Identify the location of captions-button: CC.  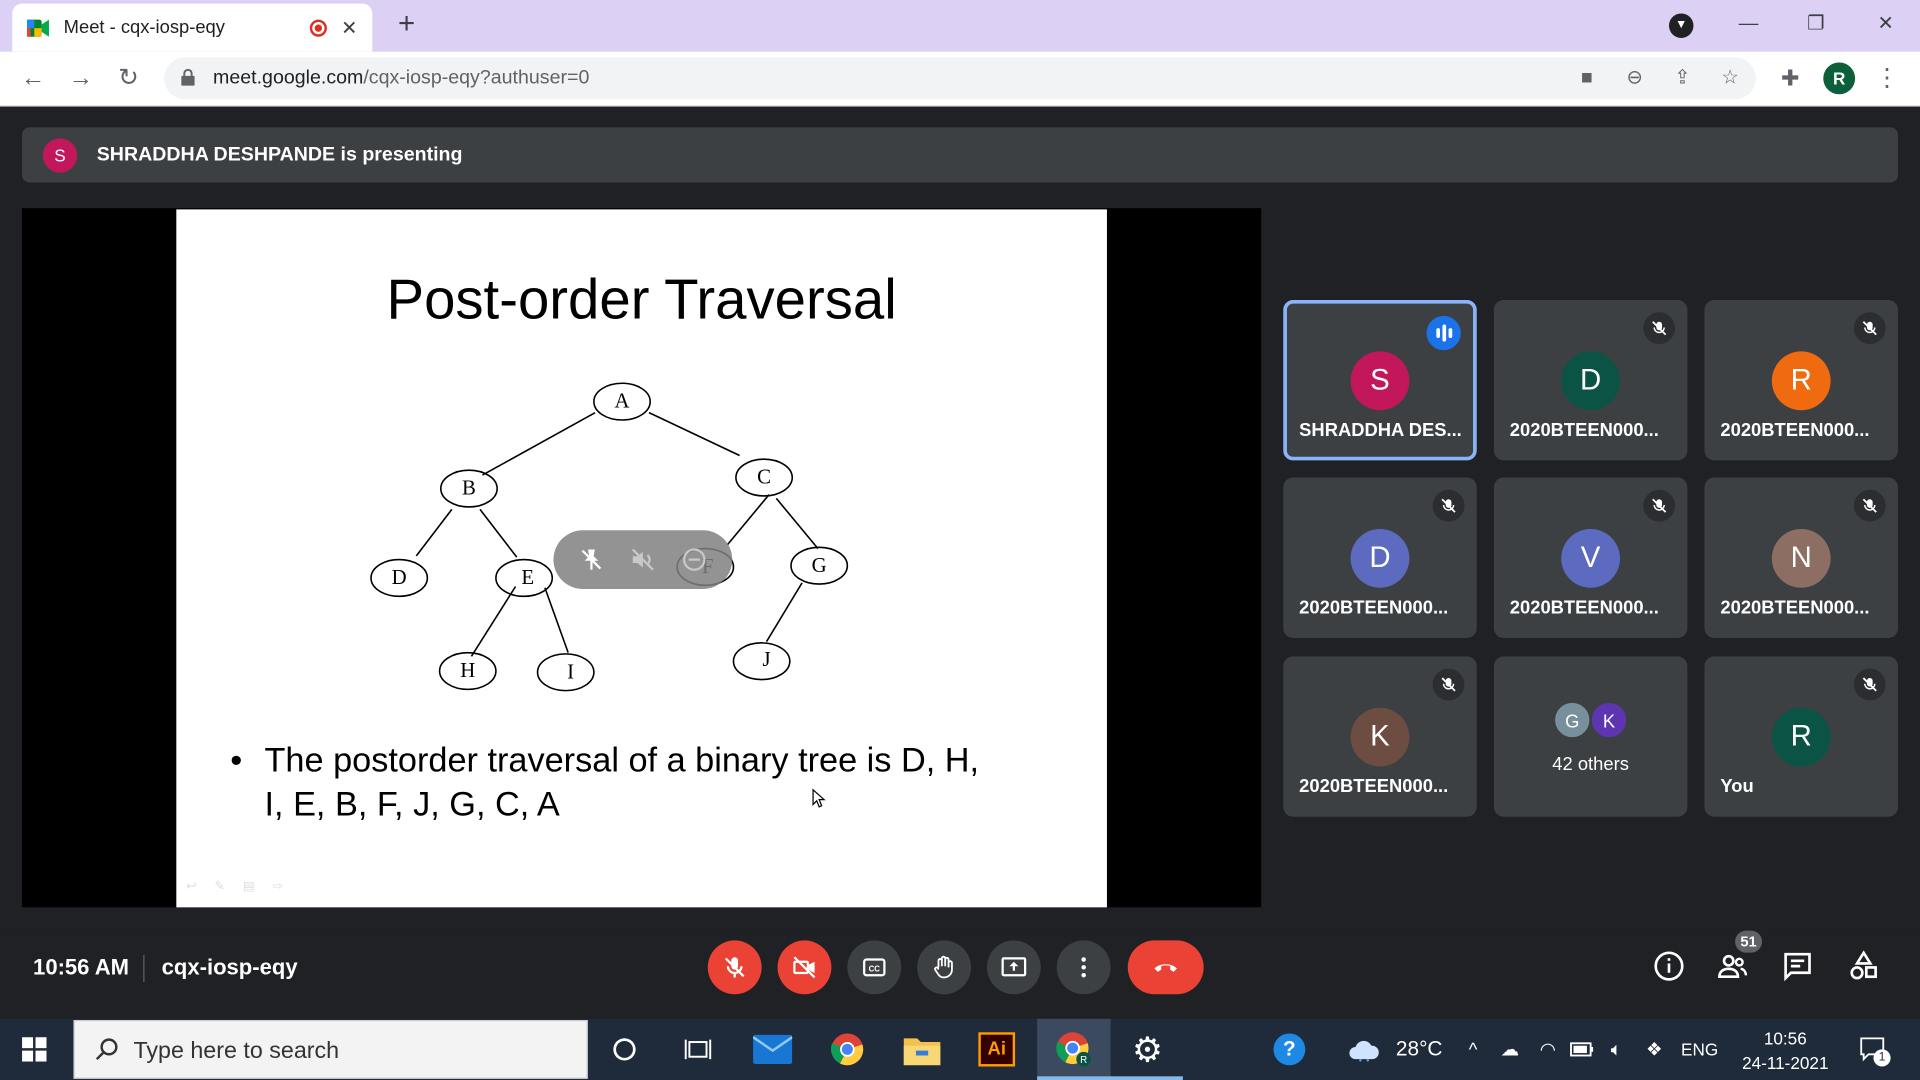
(874, 967).